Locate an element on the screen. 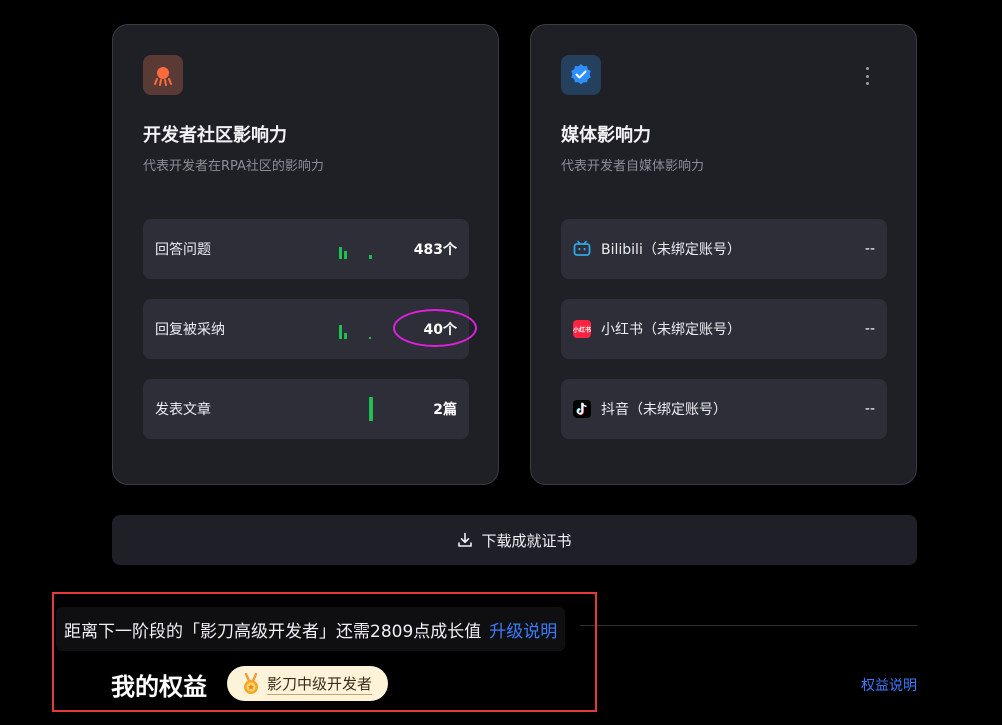 The image size is (1002, 725). card-title: 媒体影响力 is located at coordinates (606, 135).